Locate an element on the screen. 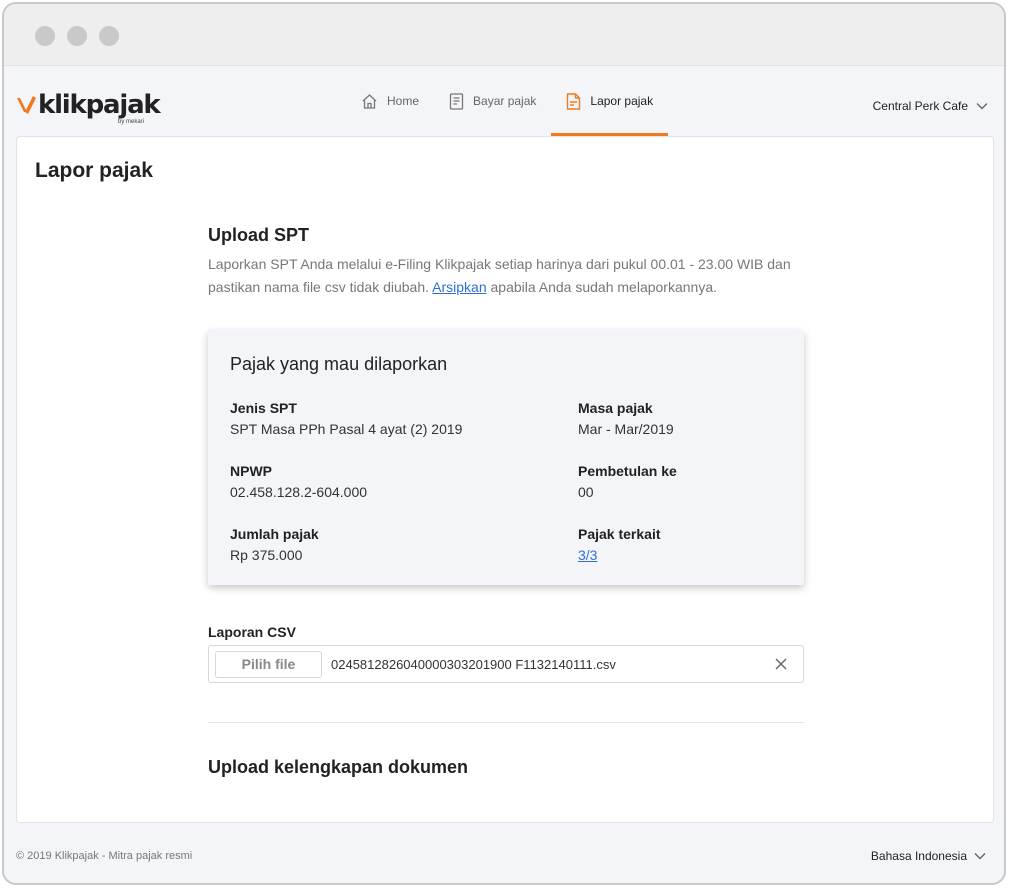 The image size is (1009, 888). language-selector: Bahasa Indonesia is located at coordinates (928, 856).